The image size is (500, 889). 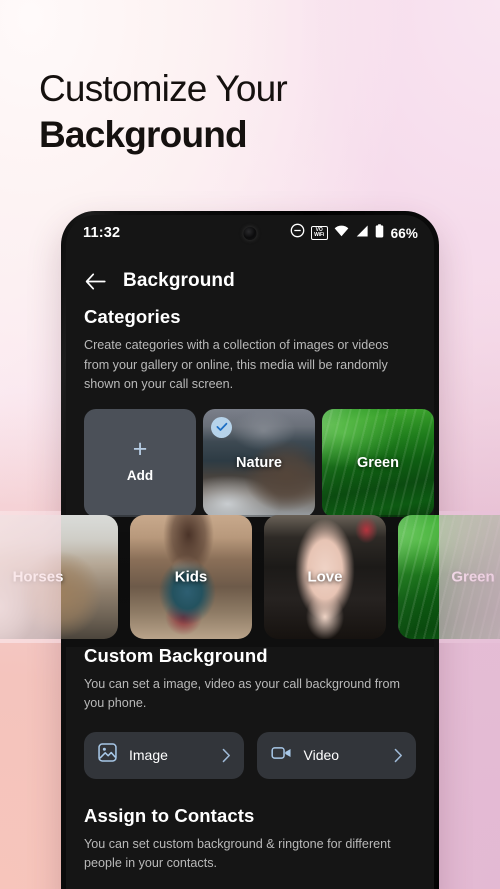 I want to click on battery-percentage: 66%, so click(x=404, y=233).